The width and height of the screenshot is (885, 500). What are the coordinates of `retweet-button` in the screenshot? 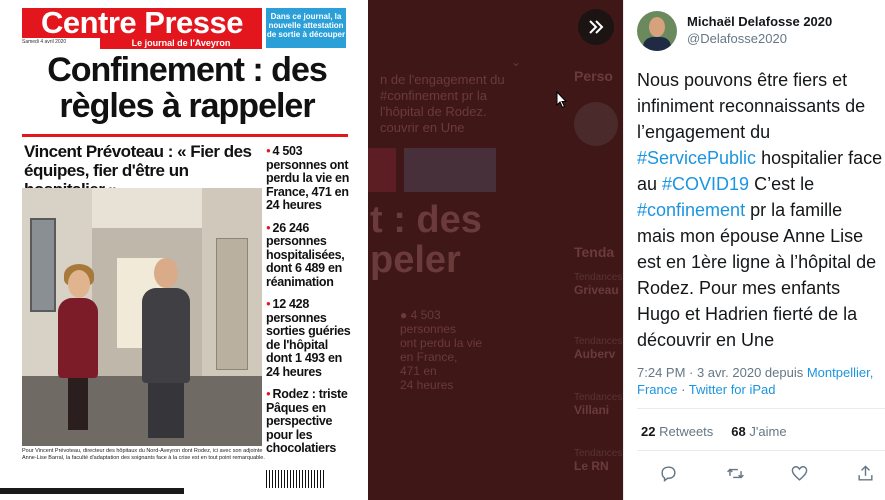 It's located at (735, 473).